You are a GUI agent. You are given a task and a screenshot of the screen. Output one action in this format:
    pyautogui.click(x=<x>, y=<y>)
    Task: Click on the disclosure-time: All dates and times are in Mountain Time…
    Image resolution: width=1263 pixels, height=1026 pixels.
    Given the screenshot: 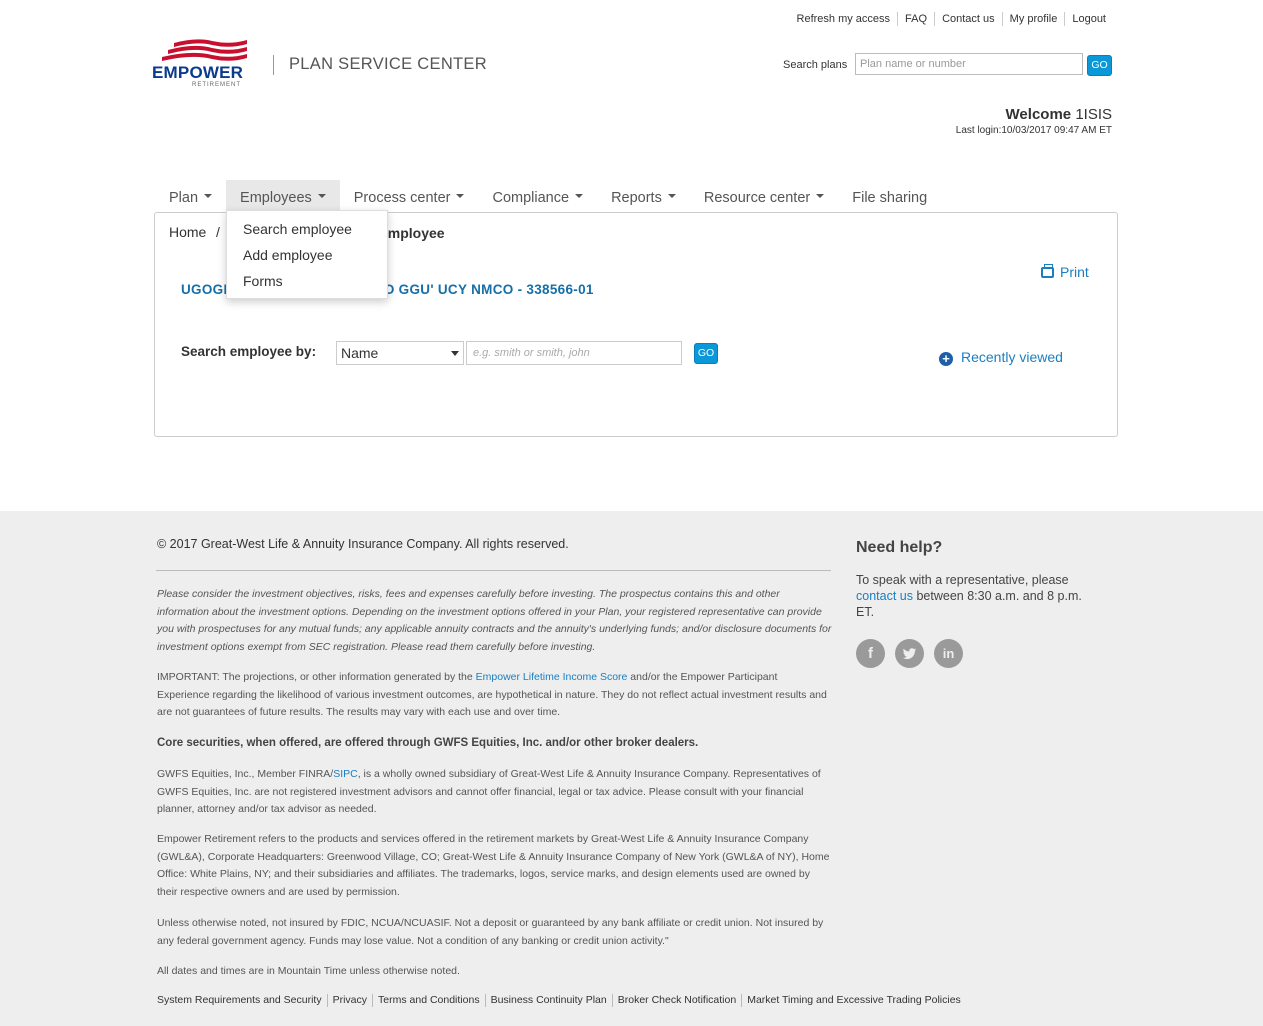 What is the action you would take?
    pyautogui.click(x=308, y=971)
    